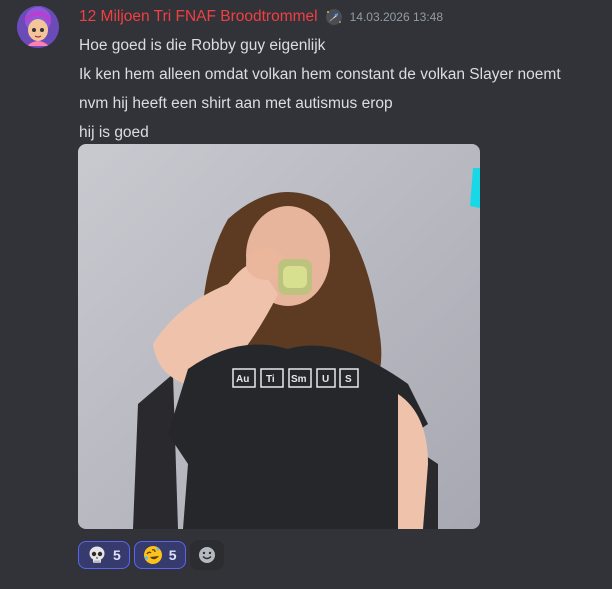 The height and width of the screenshot is (589, 612). I want to click on reaction-rofl: 5, so click(159, 555).